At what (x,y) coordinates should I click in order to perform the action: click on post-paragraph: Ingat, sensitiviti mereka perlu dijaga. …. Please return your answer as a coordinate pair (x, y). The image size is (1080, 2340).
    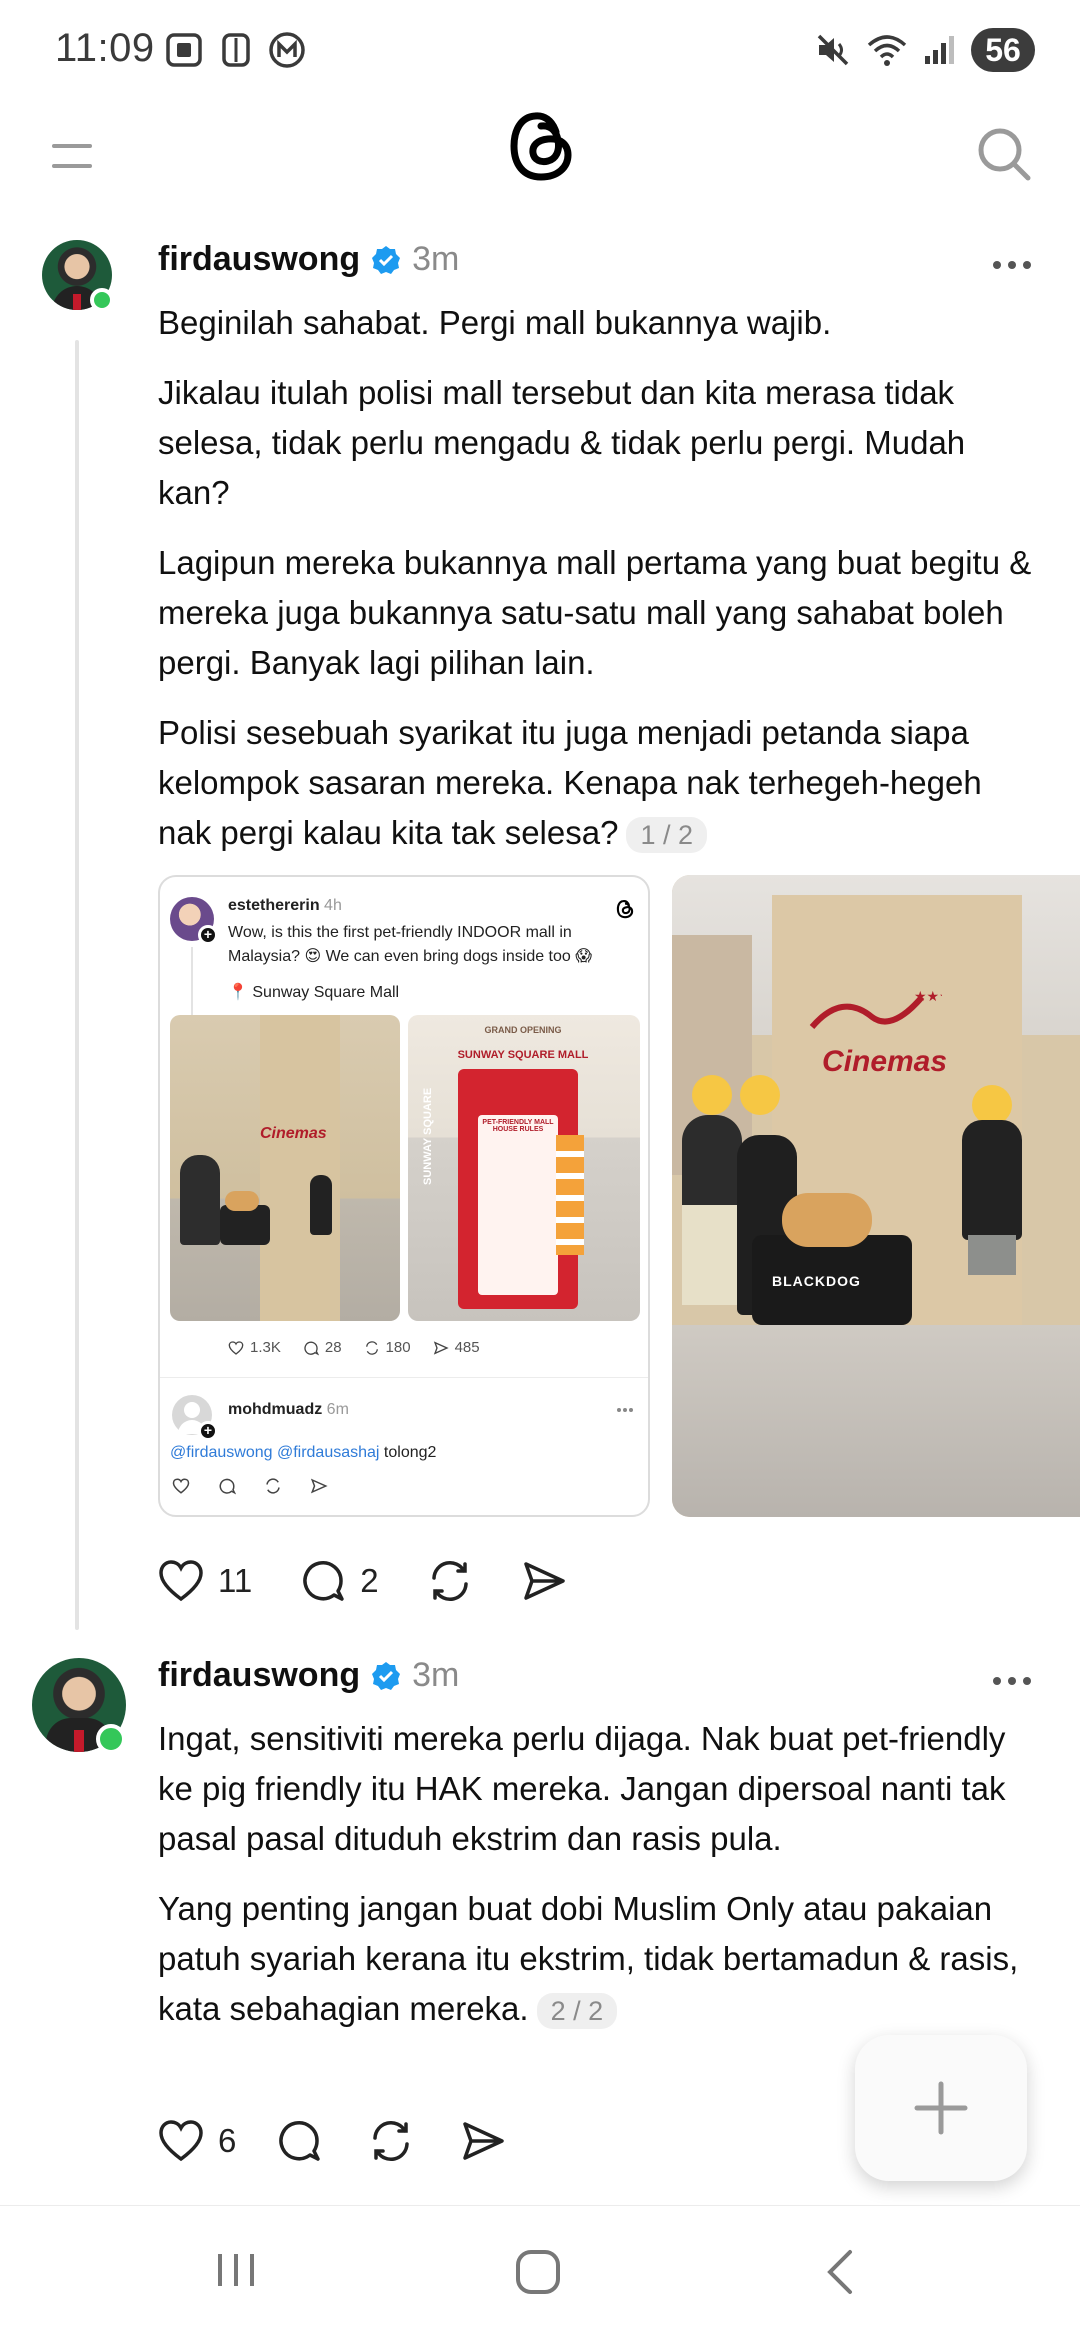
    Looking at the image, I should click on (582, 1788).